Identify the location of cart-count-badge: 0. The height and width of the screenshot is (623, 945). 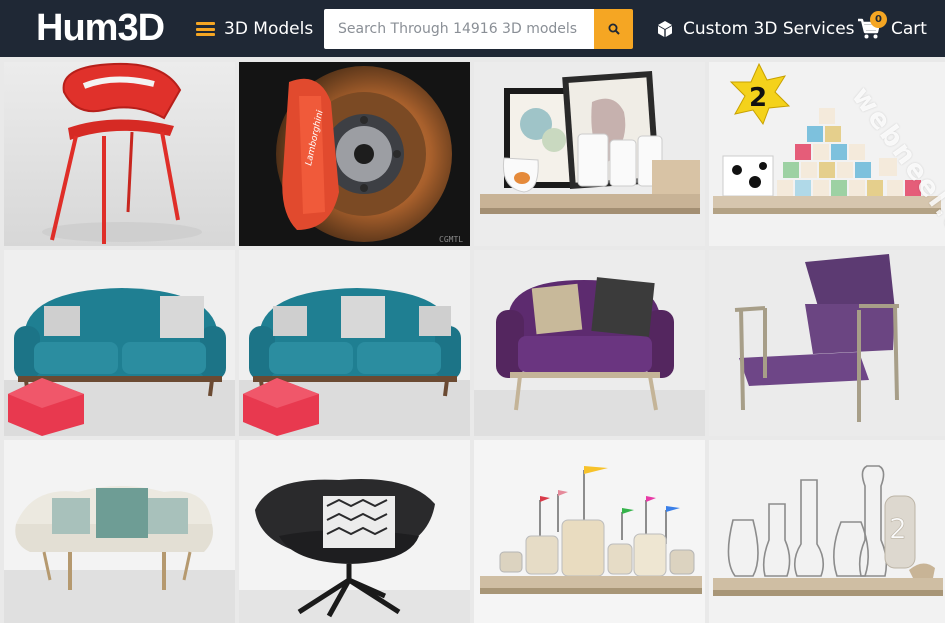
(878, 19).